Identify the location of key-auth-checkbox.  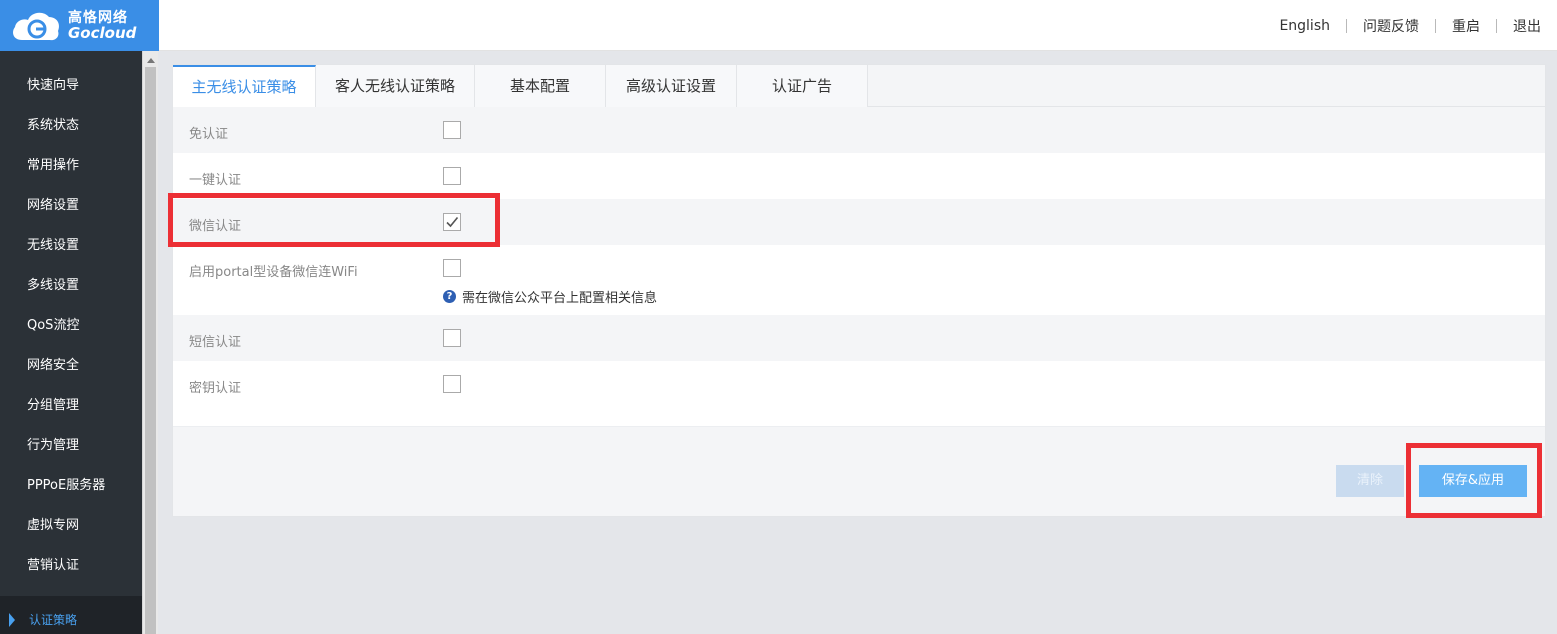
(452, 384).